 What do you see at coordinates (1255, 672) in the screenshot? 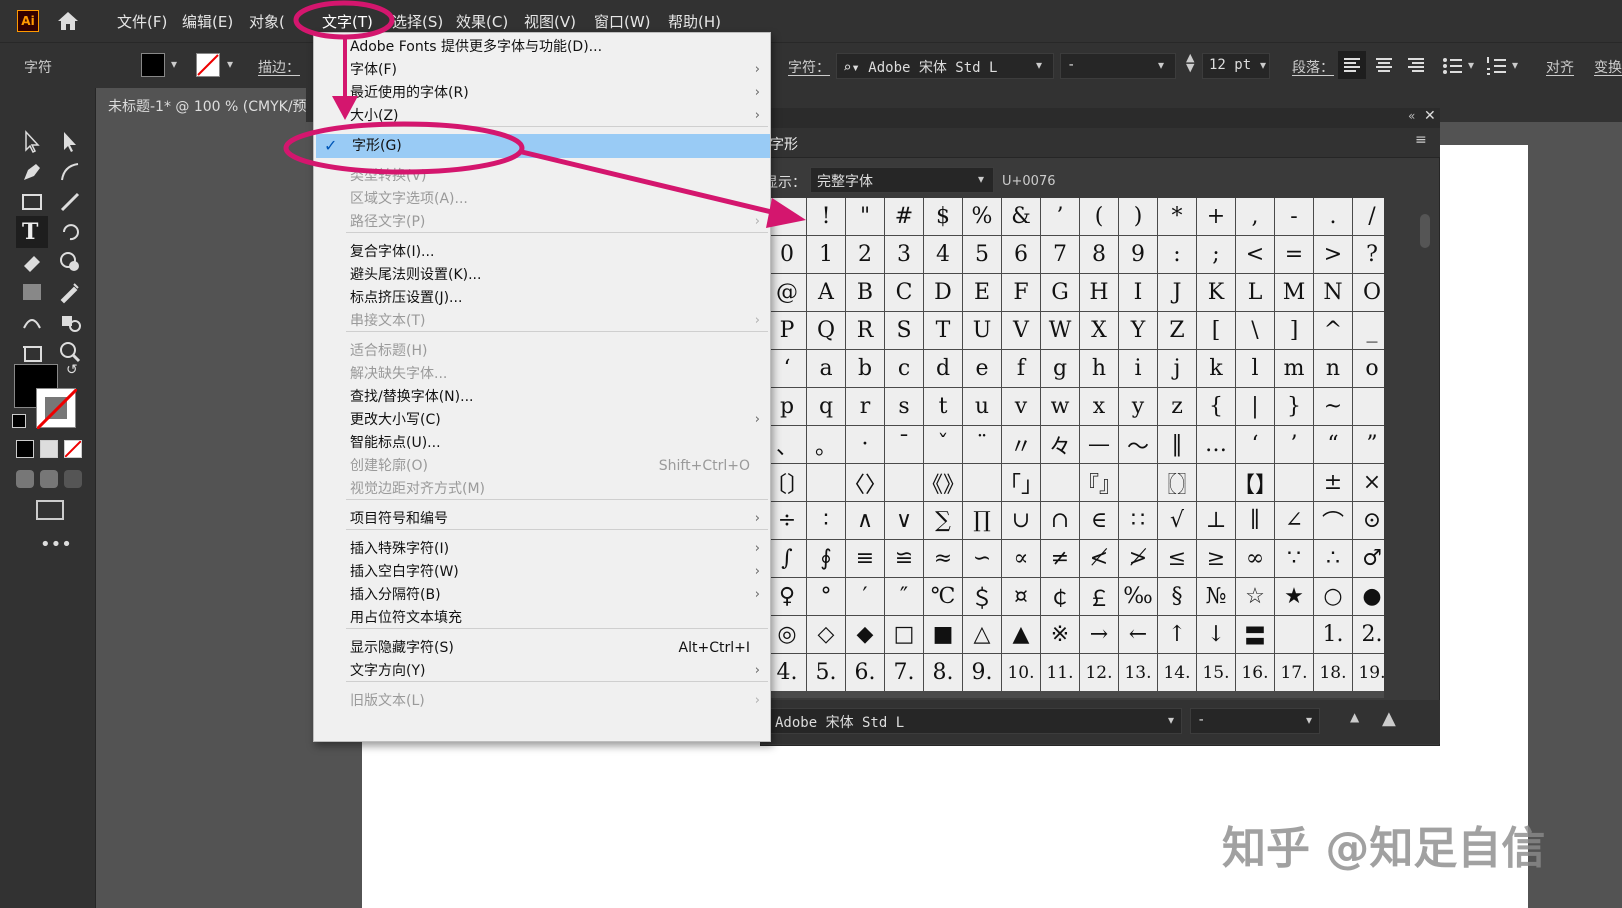
I see `glyph-cell: 16.` at bounding box center [1255, 672].